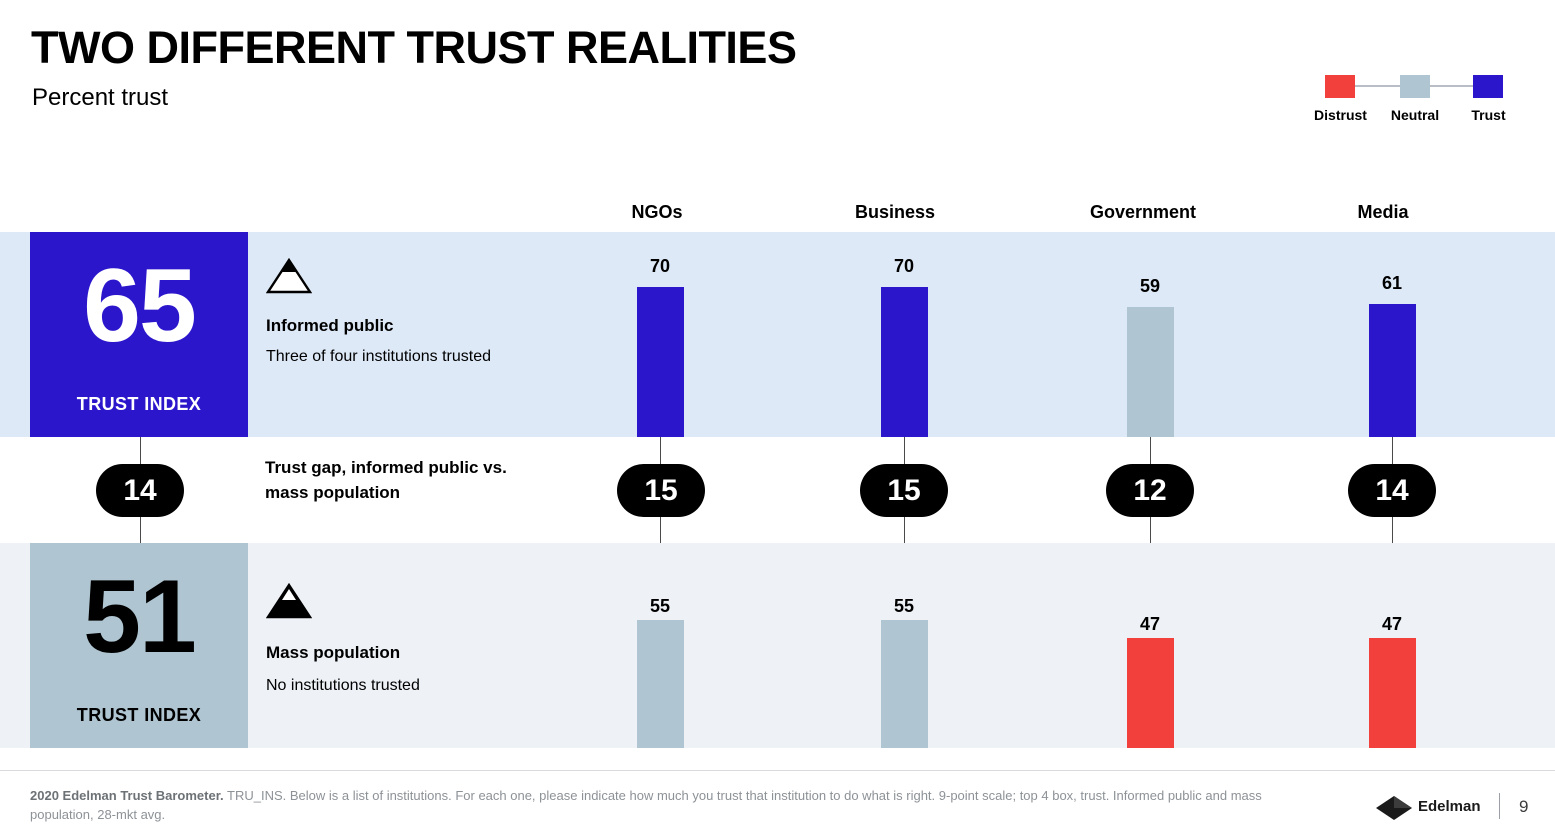  What do you see at coordinates (1499, 806) in the screenshot?
I see `brand-separator` at bounding box center [1499, 806].